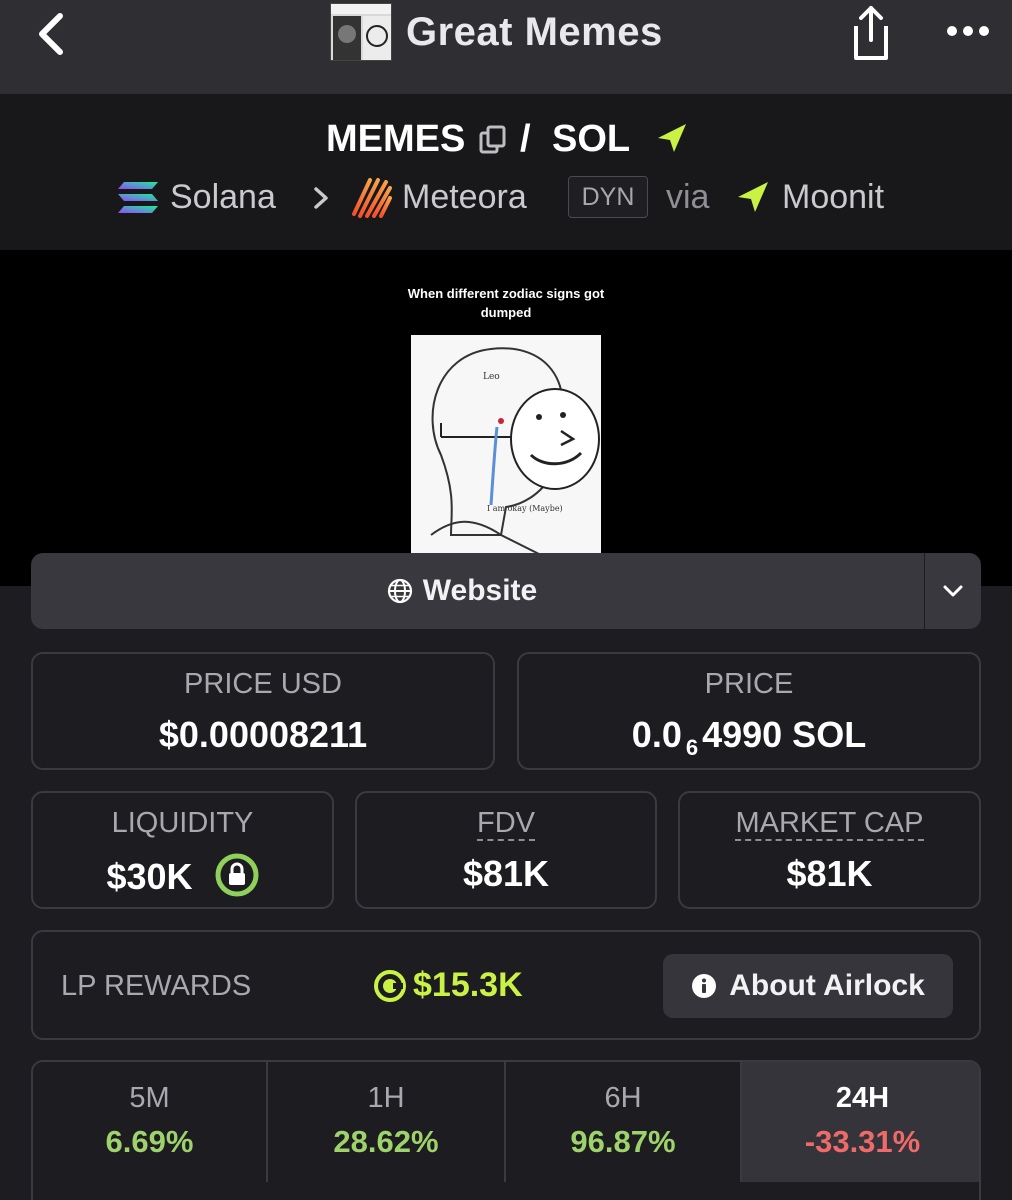 The height and width of the screenshot is (1200, 1012). I want to click on price-sol-value: 0.0 6 4990 SOL, so click(749, 737).